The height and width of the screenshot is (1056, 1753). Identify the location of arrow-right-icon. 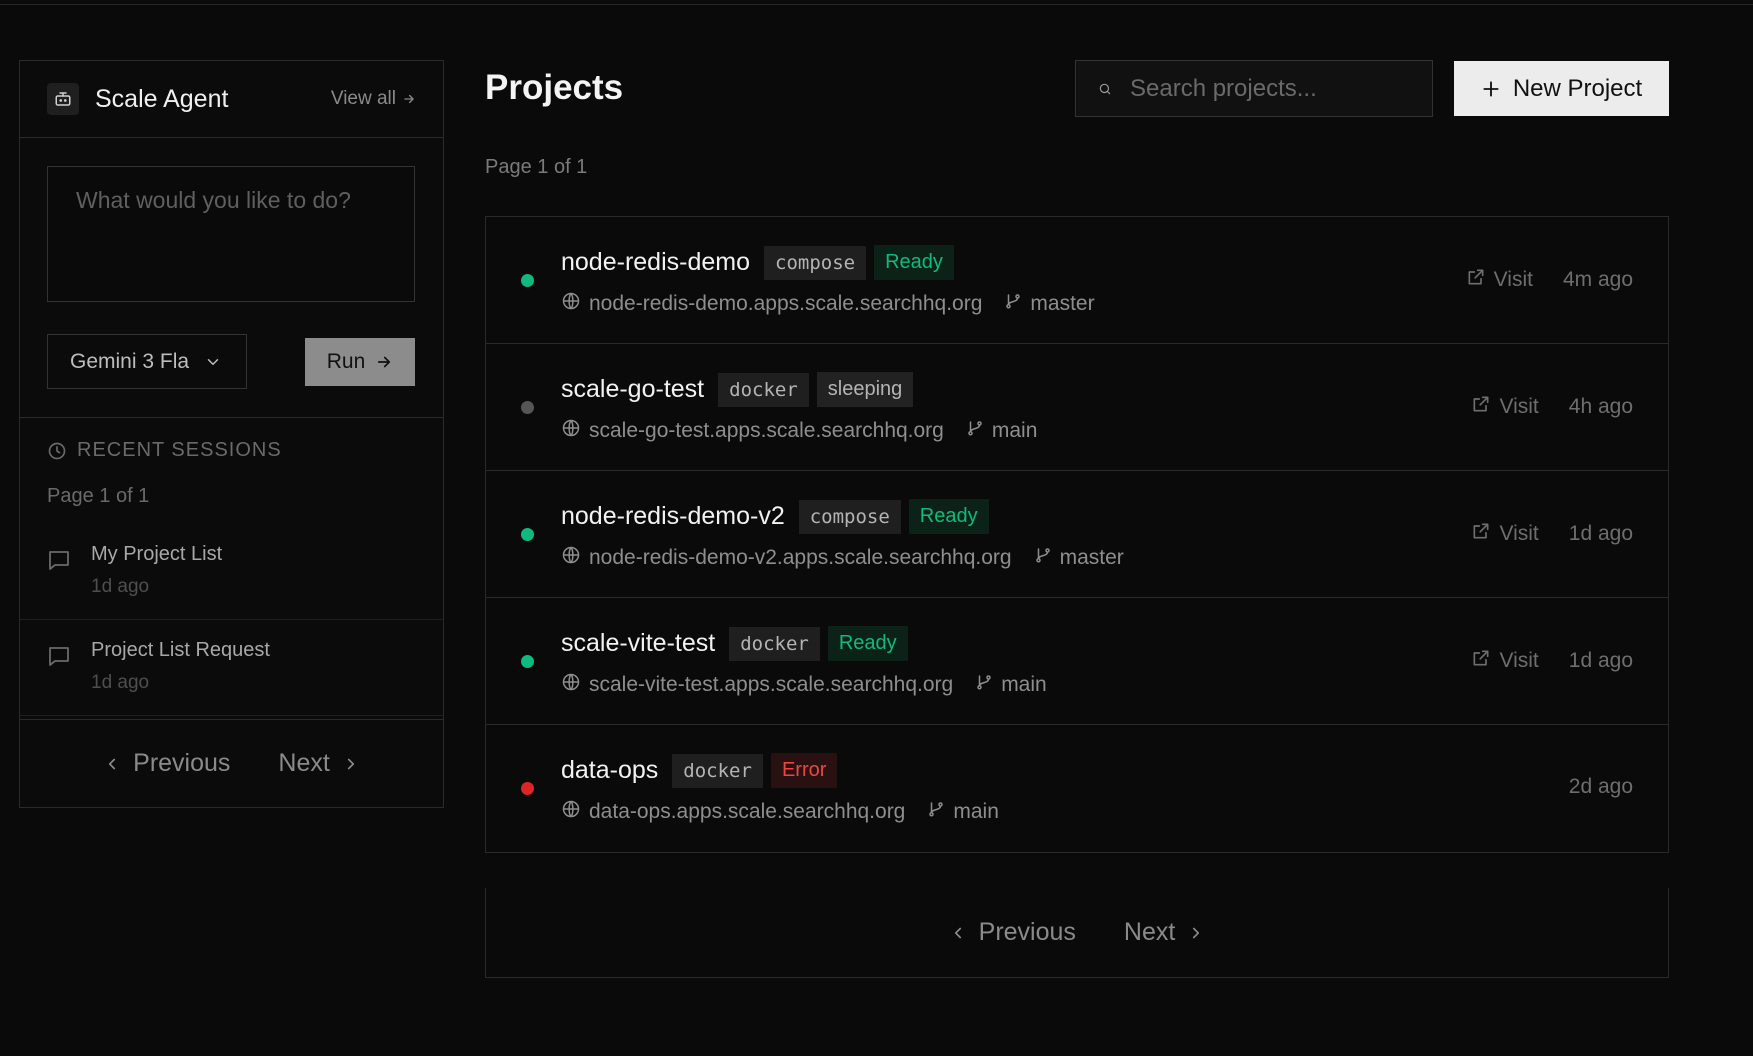
(409, 99).